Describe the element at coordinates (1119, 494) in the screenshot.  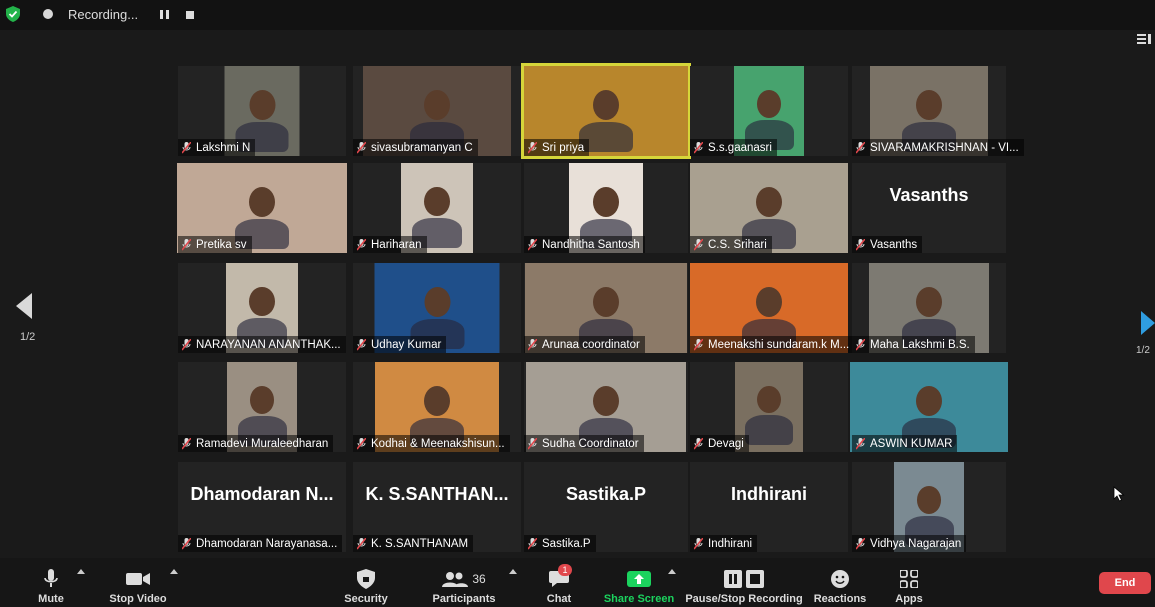
I see `mouse-cursor-icon` at that location.